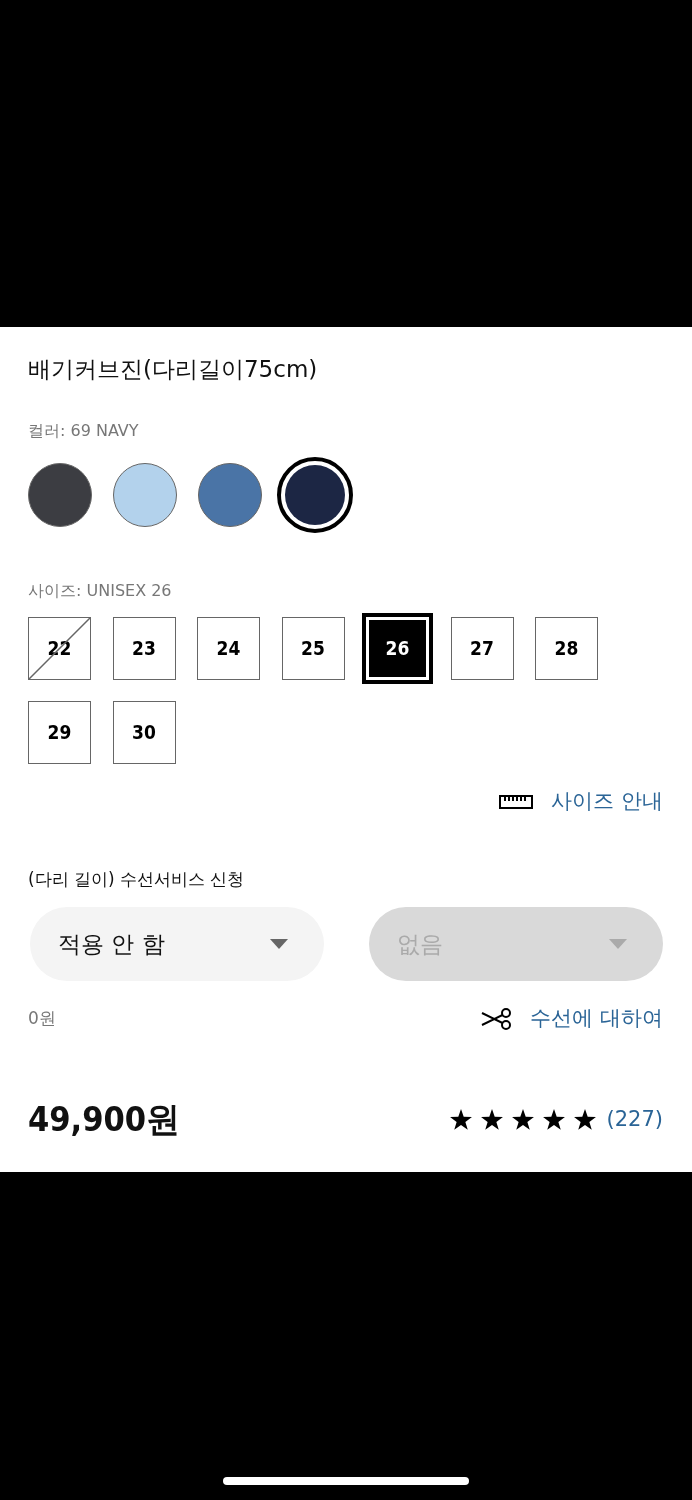  I want to click on size-option: 27, so click(482, 648).